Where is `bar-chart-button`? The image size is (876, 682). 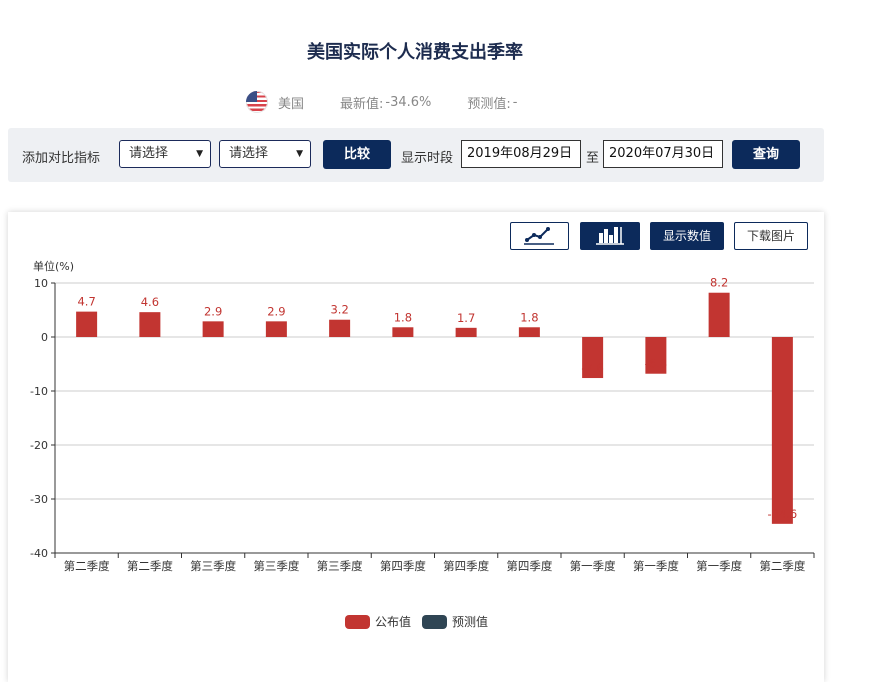 bar-chart-button is located at coordinates (610, 236).